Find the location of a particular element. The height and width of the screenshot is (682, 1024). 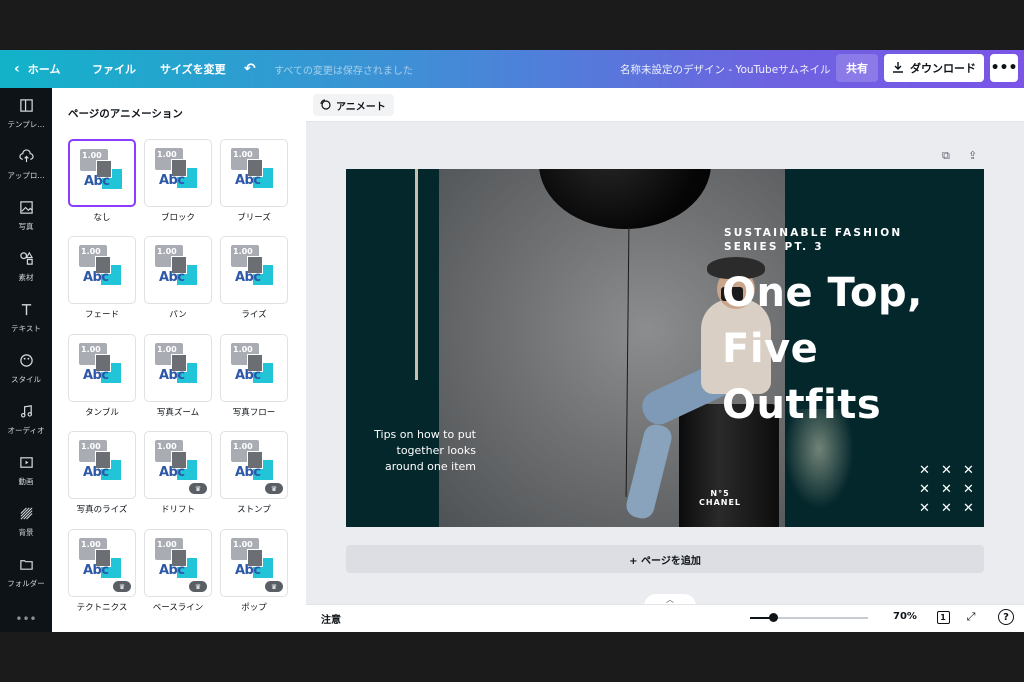

rail-label: 背景 is located at coordinates (26, 532).